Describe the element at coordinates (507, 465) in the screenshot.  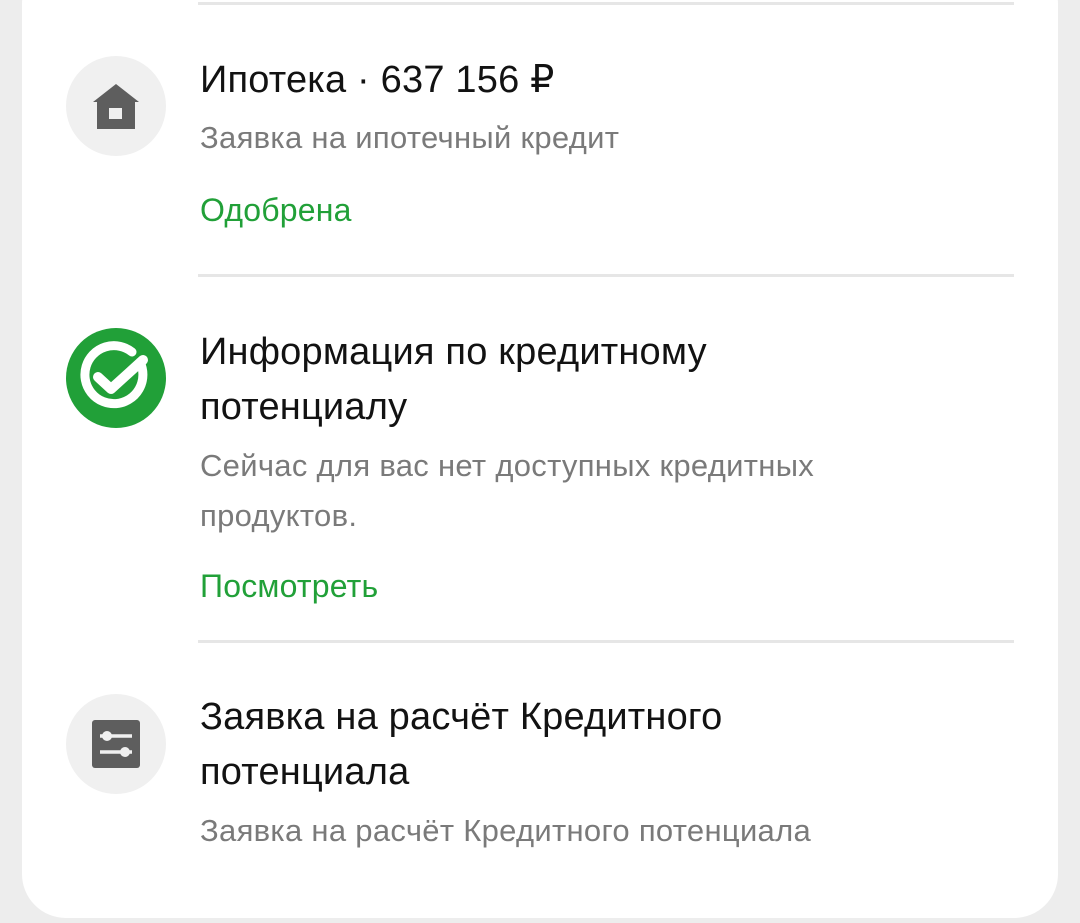
I see `credit-potential-subtitle-line1: Сейчас для вас нет доступных кредитных` at that location.